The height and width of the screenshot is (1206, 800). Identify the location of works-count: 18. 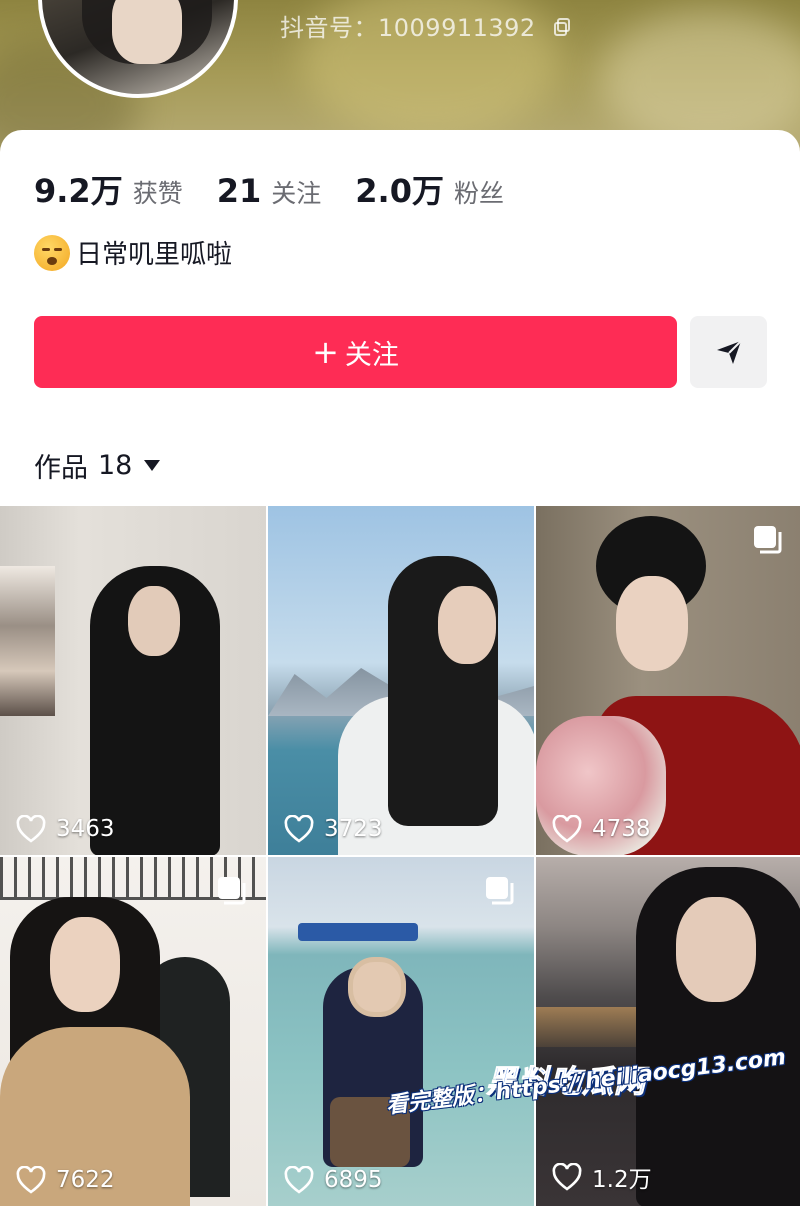
(115, 465).